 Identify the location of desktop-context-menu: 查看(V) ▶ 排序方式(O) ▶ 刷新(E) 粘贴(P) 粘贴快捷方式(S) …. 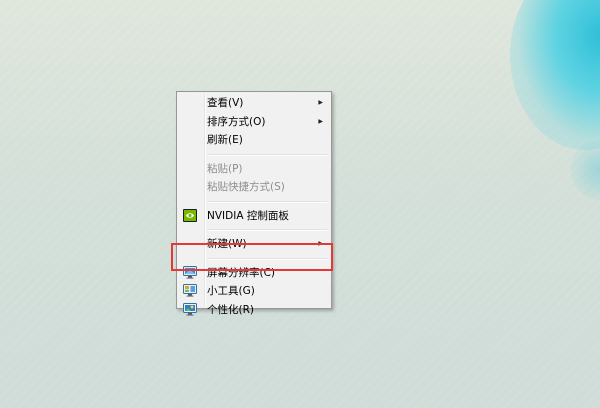
(254, 203).